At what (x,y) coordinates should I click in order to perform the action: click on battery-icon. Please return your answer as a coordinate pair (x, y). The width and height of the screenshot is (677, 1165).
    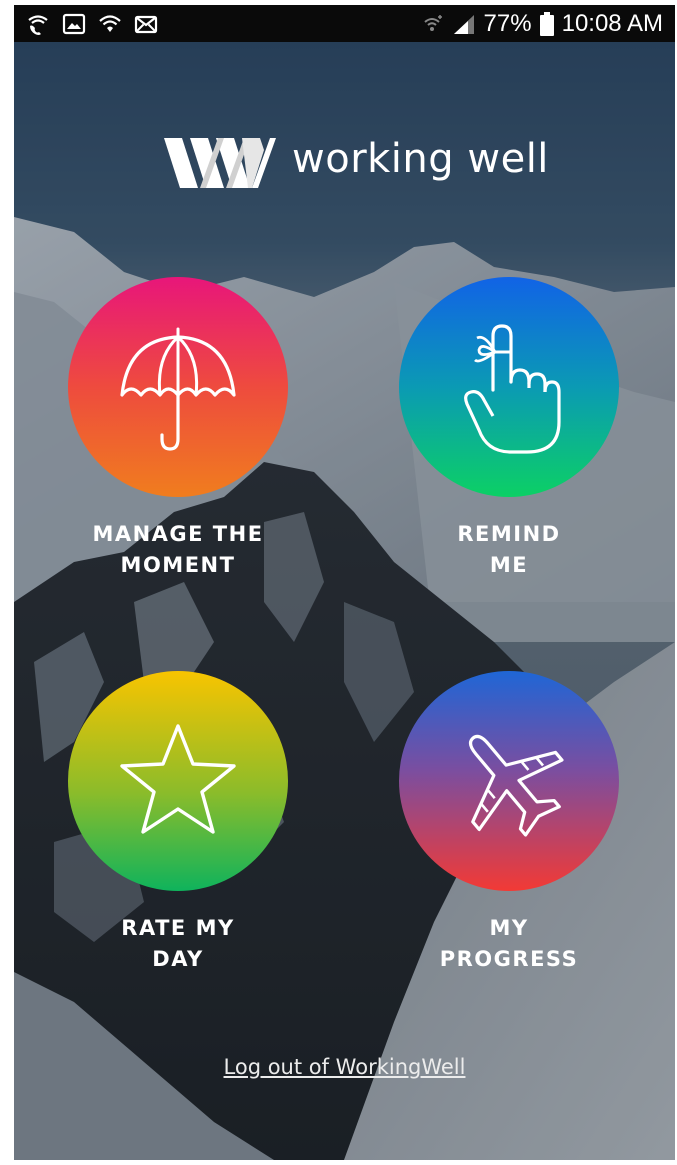
    Looking at the image, I should click on (546, 23).